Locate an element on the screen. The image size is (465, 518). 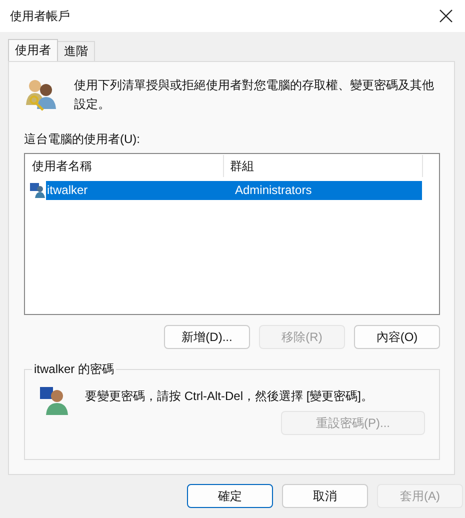
password-hint: 要變更密碼，請按 Ctrl-Alt-Del，然後選擇 [變更密碼]。 is located at coordinates (229, 396).